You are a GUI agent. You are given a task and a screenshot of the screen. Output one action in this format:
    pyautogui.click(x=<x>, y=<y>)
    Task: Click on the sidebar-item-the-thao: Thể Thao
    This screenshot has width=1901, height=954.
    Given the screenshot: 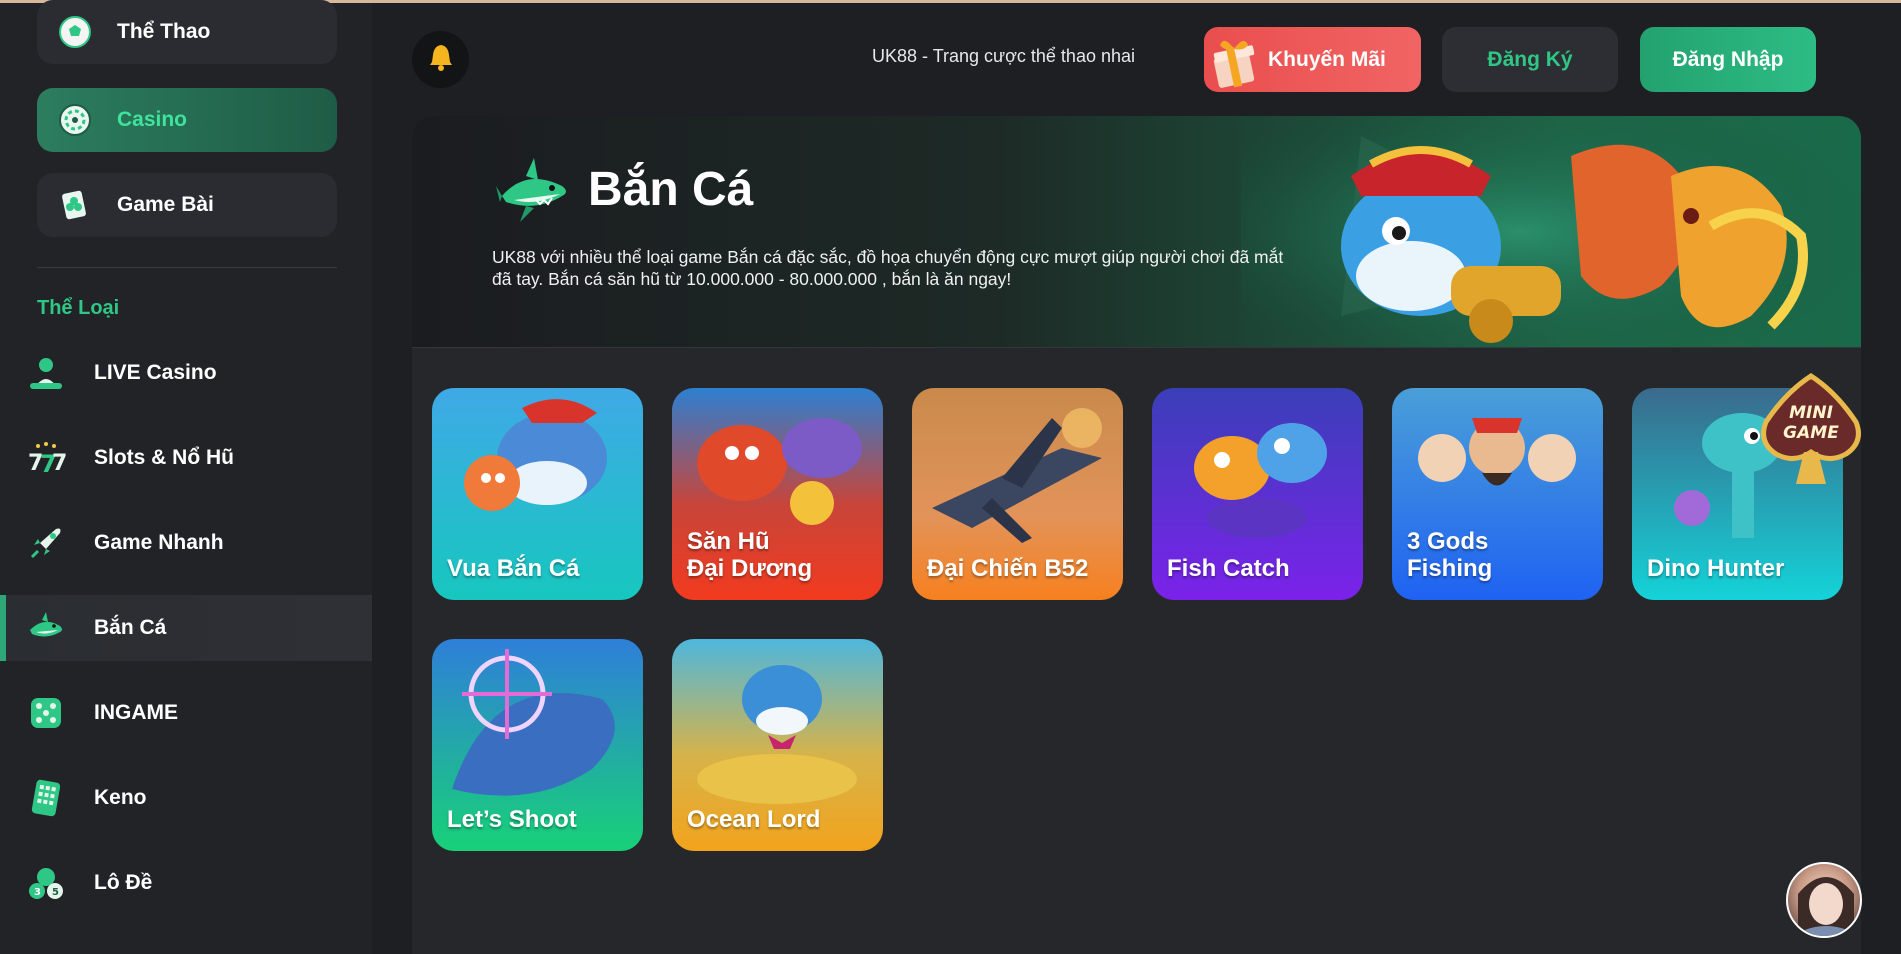 What is the action you would take?
    pyautogui.click(x=187, y=32)
    